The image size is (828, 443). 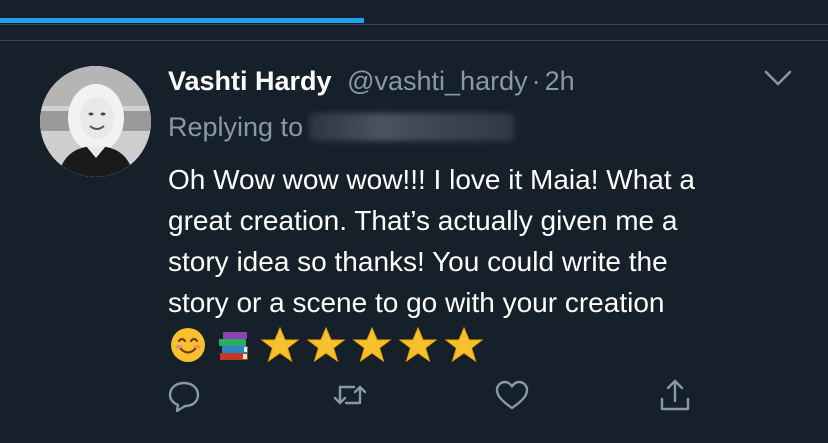 What do you see at coordinates (414, 20) in the screenshot?
I see `loading-progress-bar` at bounding box center [414, 20].